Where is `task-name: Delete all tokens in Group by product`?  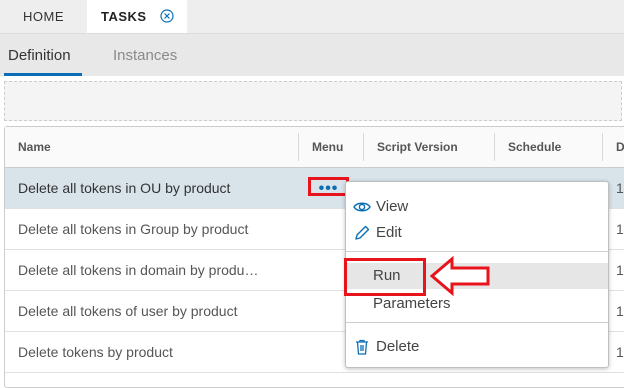
task-name: Delete all tokens in Group by product is located at coordinates (133, 229).